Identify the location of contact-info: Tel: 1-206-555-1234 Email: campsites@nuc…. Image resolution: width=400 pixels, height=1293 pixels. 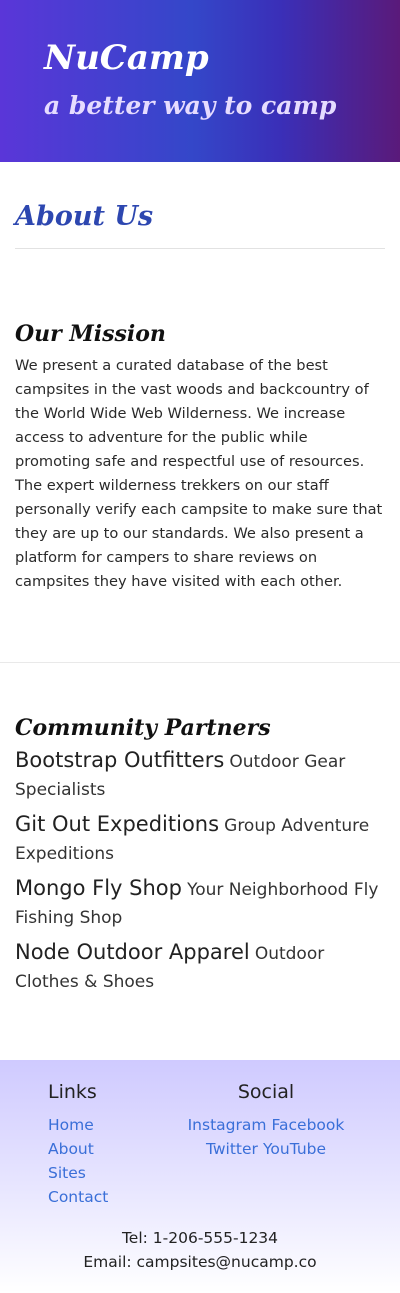
(200, 1250).